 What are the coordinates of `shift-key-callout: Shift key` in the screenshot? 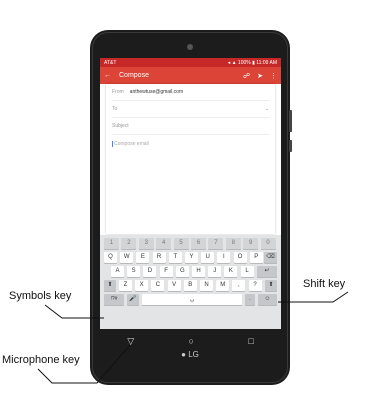 It's located at (324, 284).